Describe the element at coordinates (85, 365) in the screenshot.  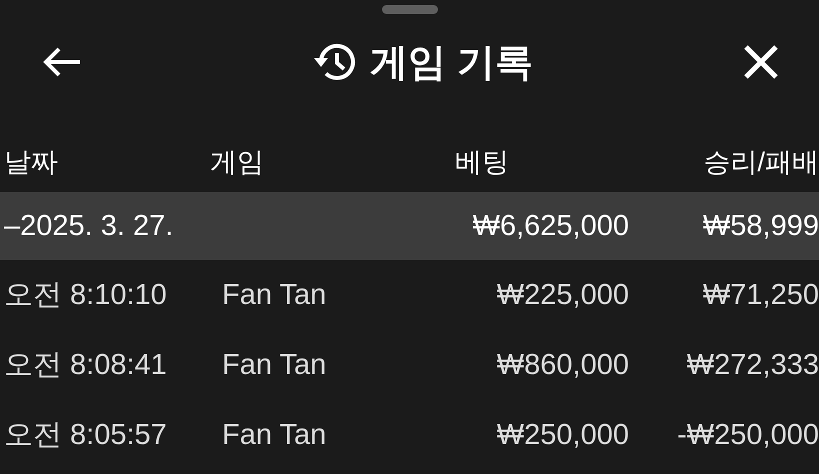
I see `table-cell-text: 오전 8:08:41` at that location.